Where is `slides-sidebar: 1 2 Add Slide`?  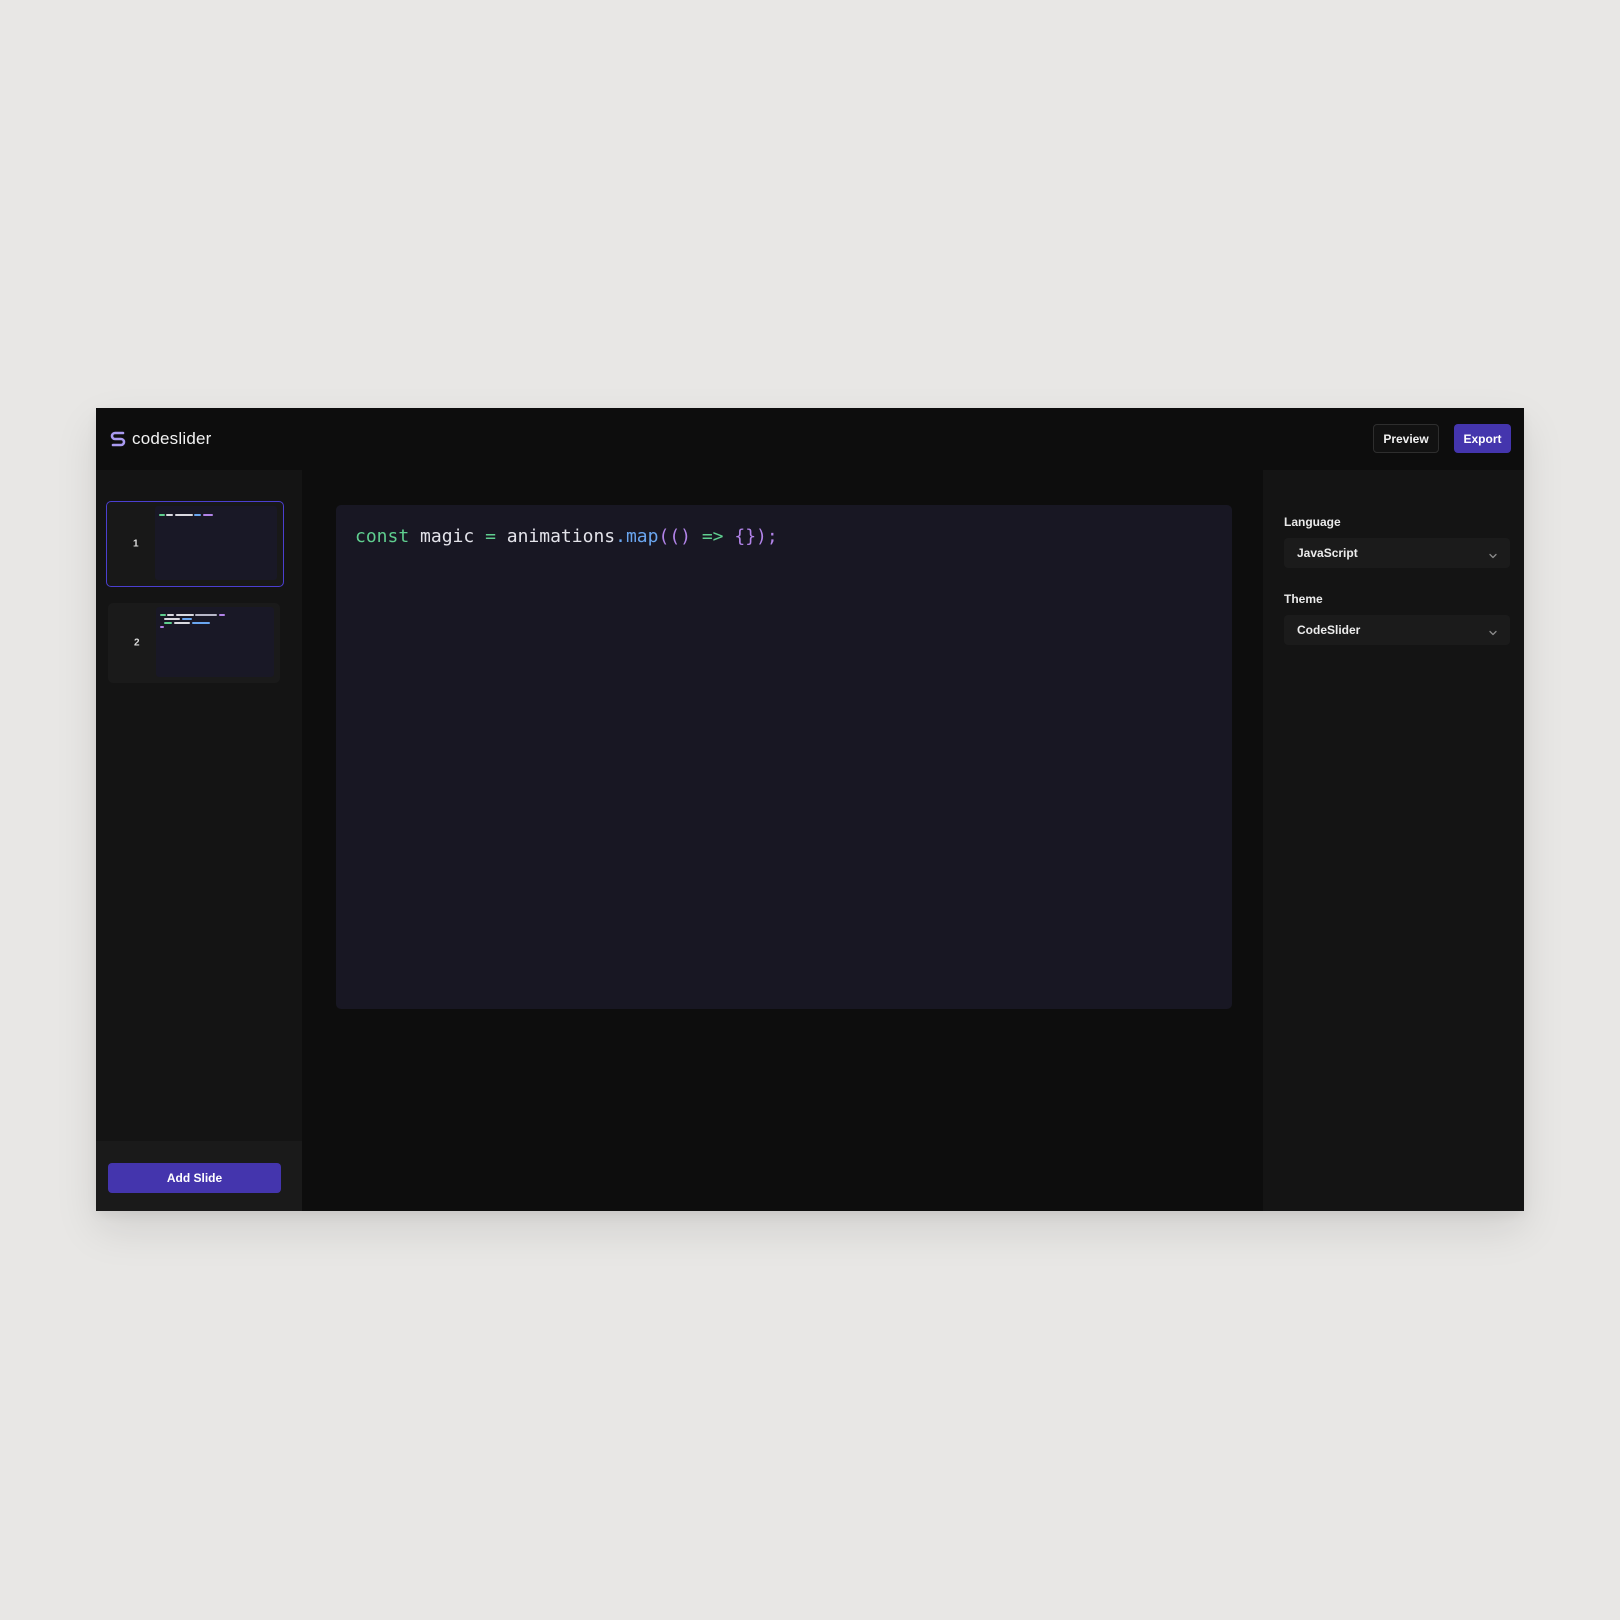
slides-sidebar: 1 2 Add Slide is located at coordinates (199, 840).